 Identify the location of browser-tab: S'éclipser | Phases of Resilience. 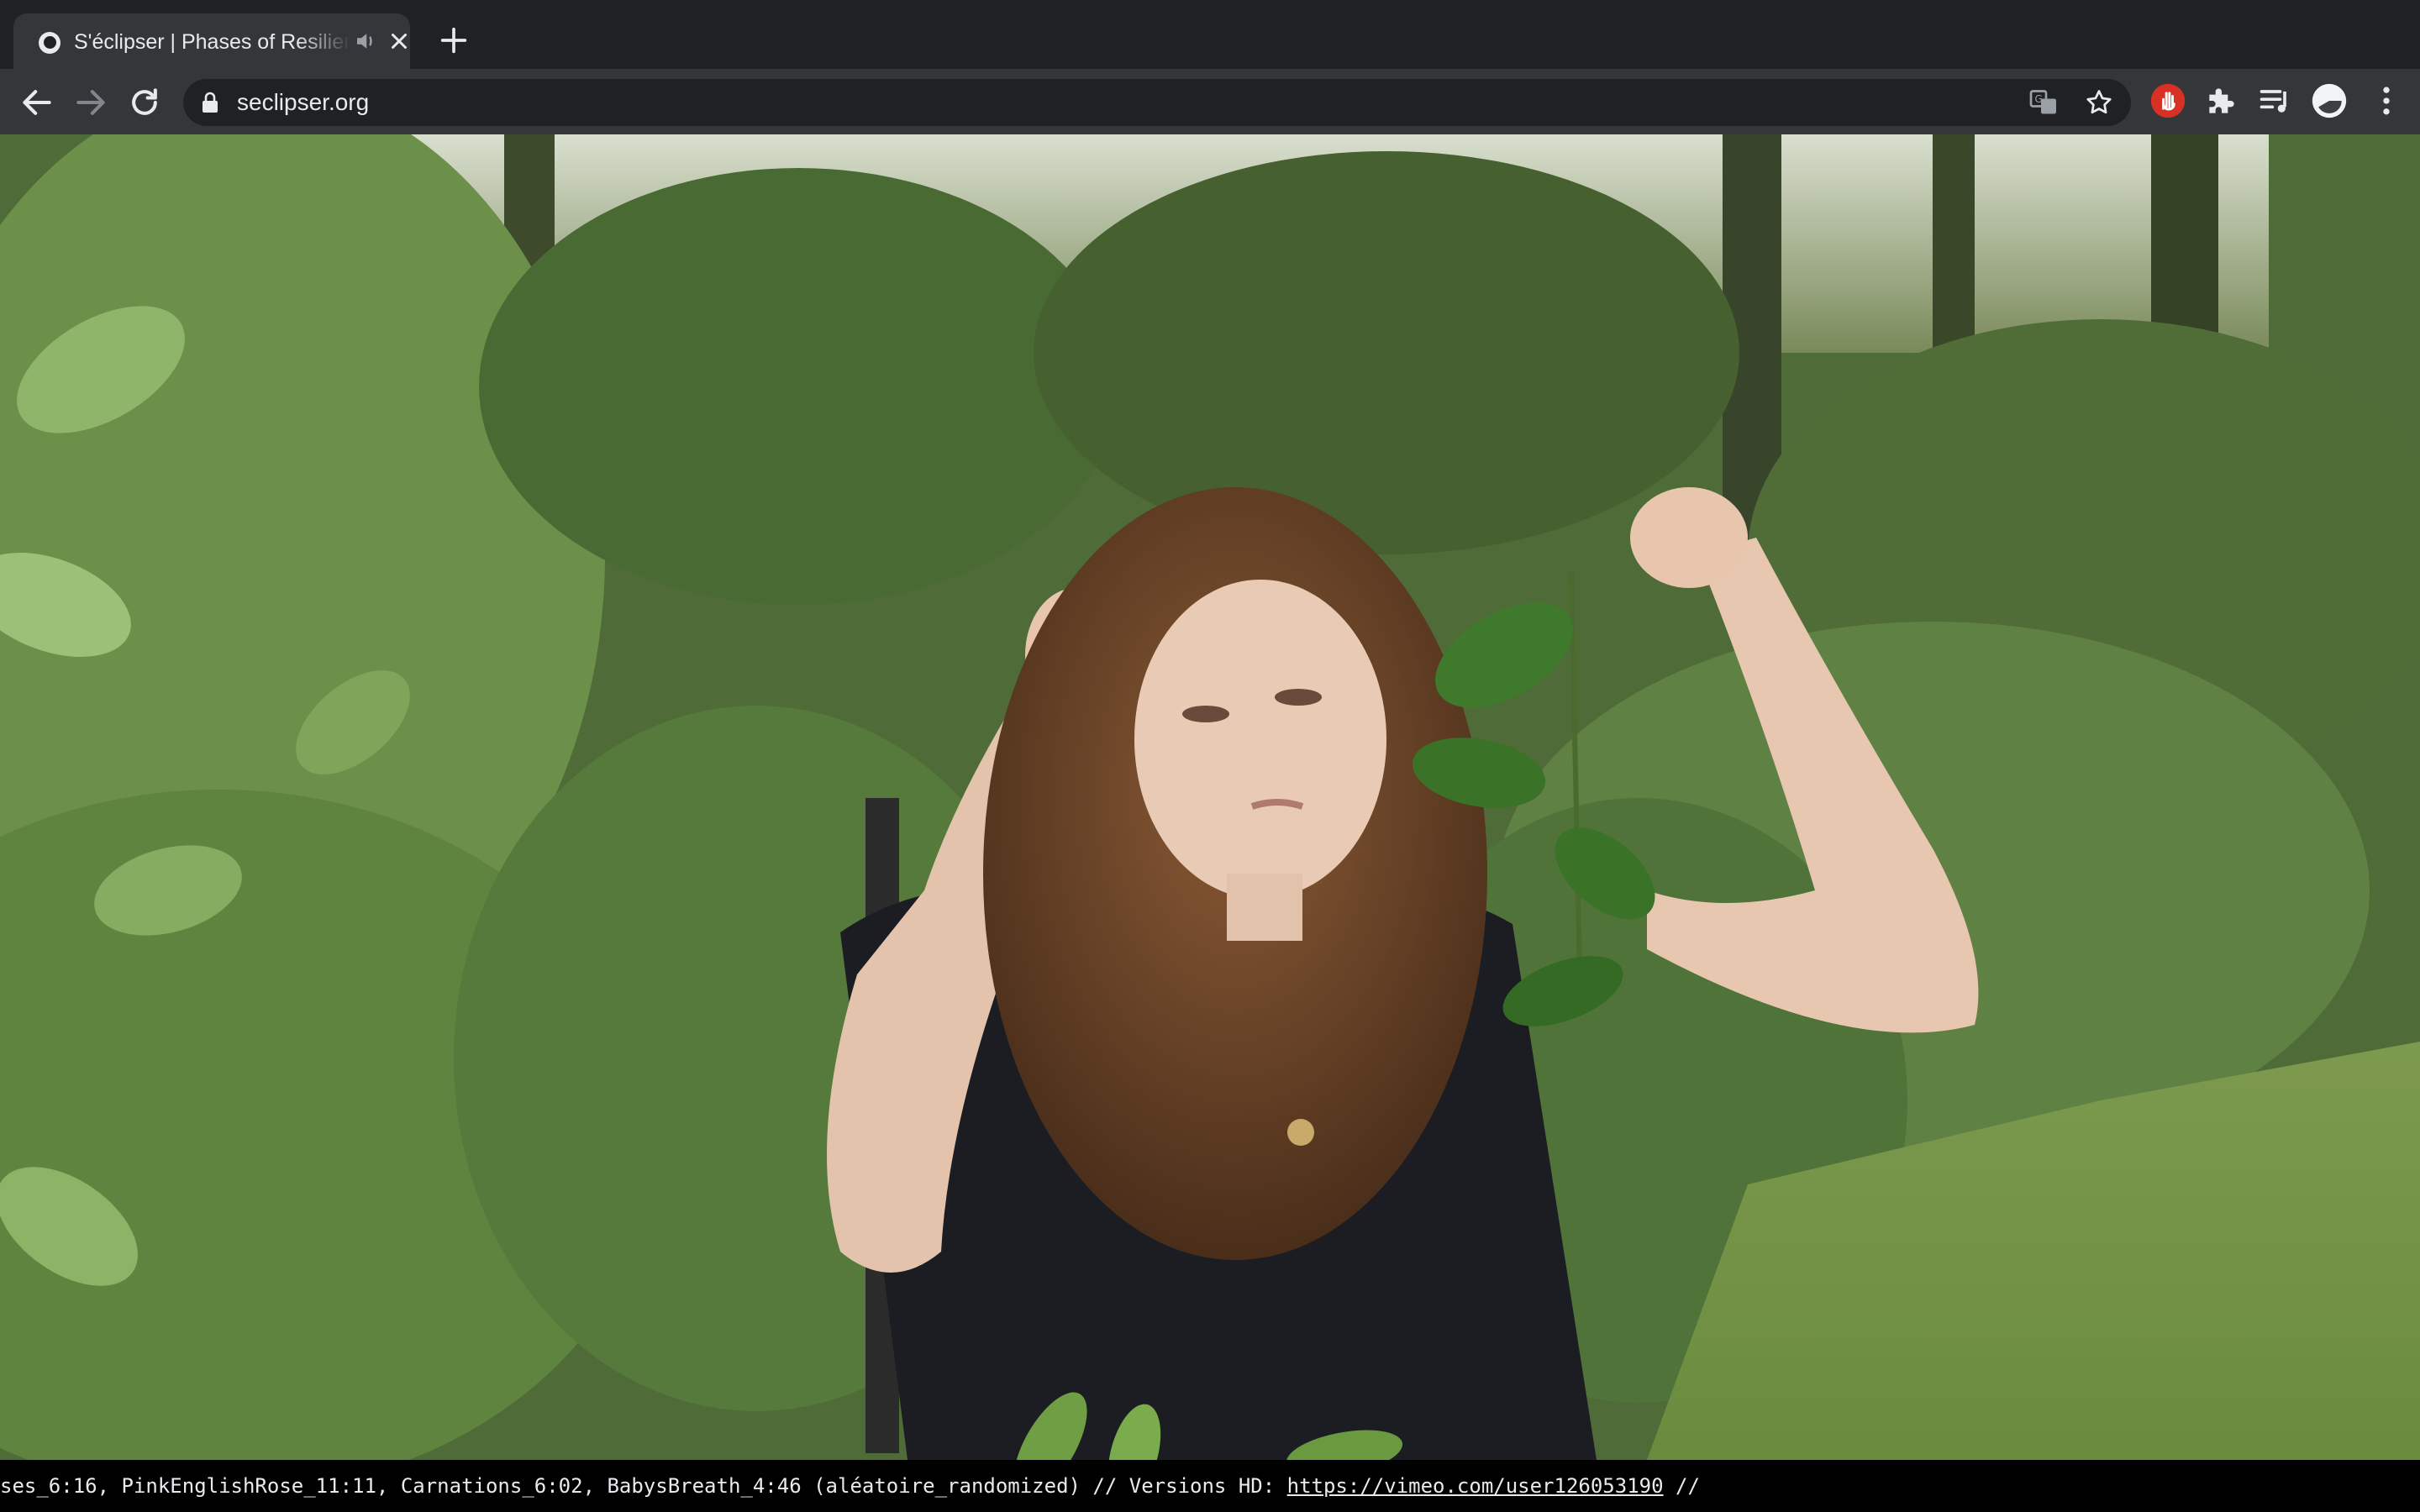
(211, 41).